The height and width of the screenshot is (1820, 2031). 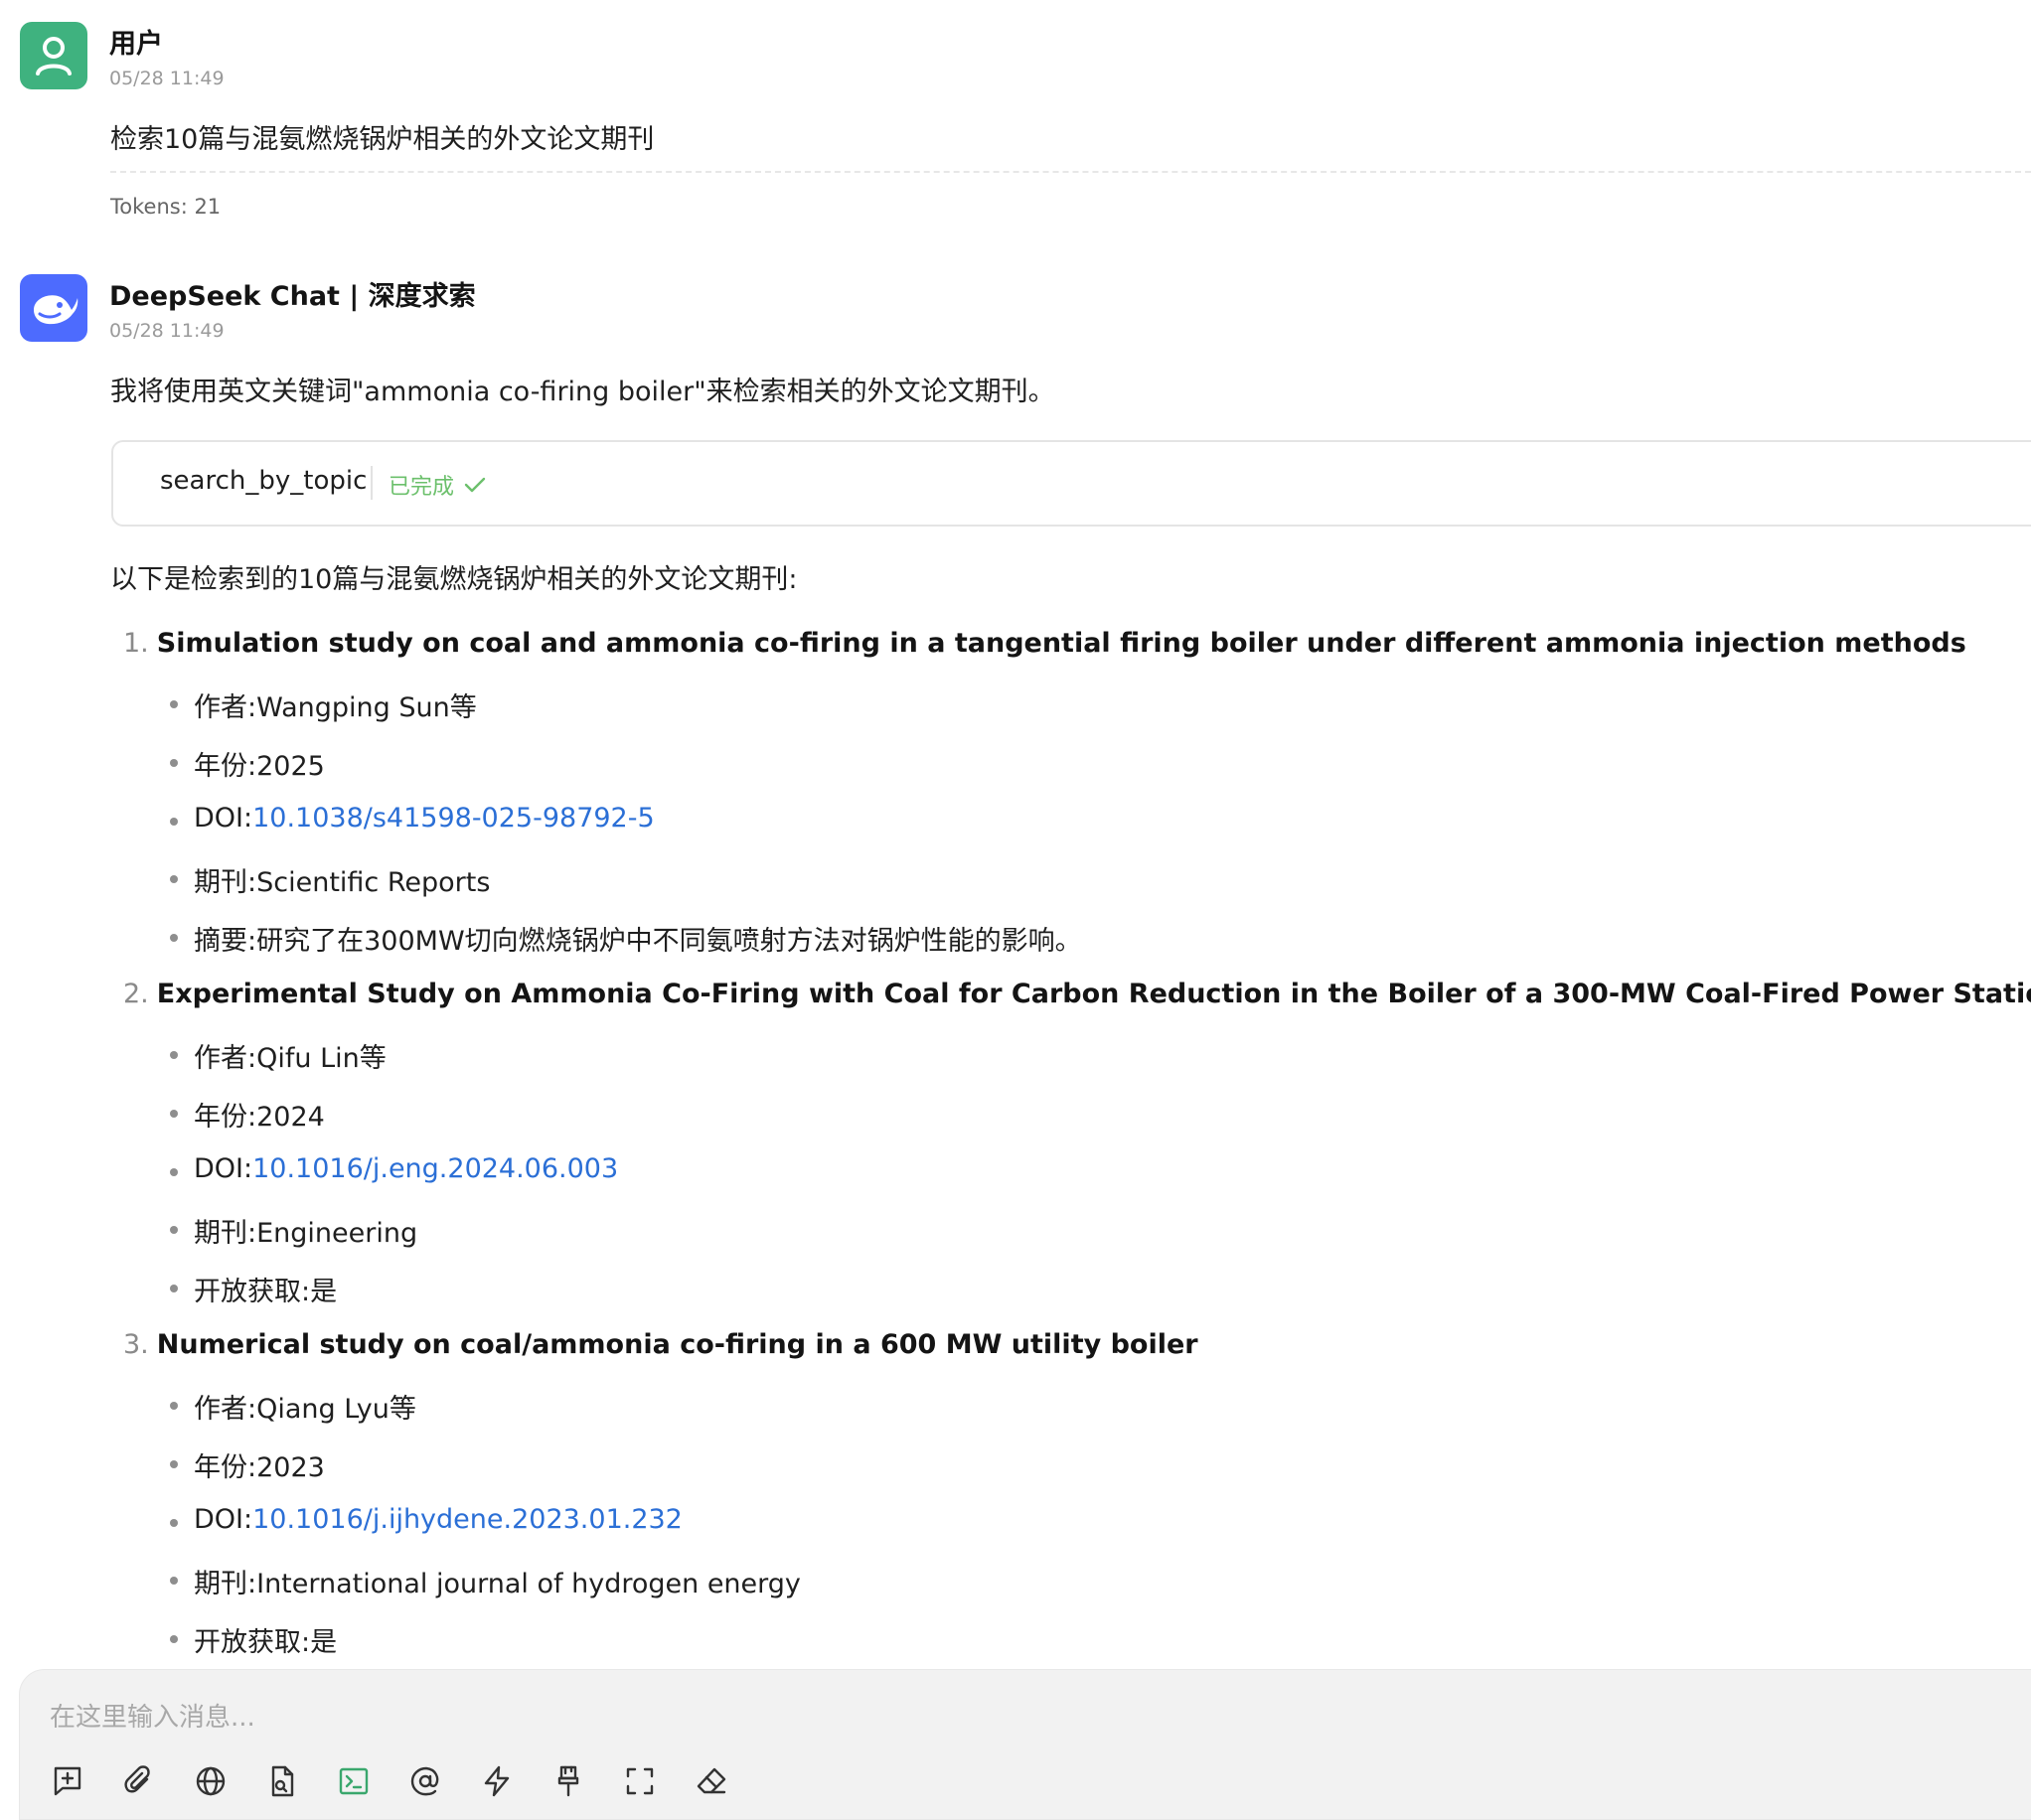 What do you see at coordinates (166, 207) in the screenshot?
I see `token-count: Tokens: 21` at bounding box center [166, 207].